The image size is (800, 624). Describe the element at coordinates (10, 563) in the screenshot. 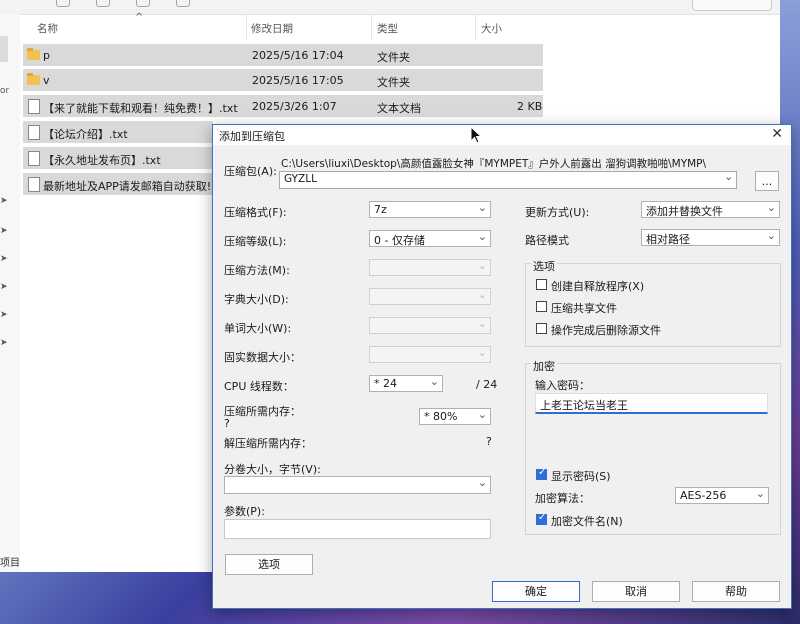

I see `status-bar-item-count: 项目` at that location.